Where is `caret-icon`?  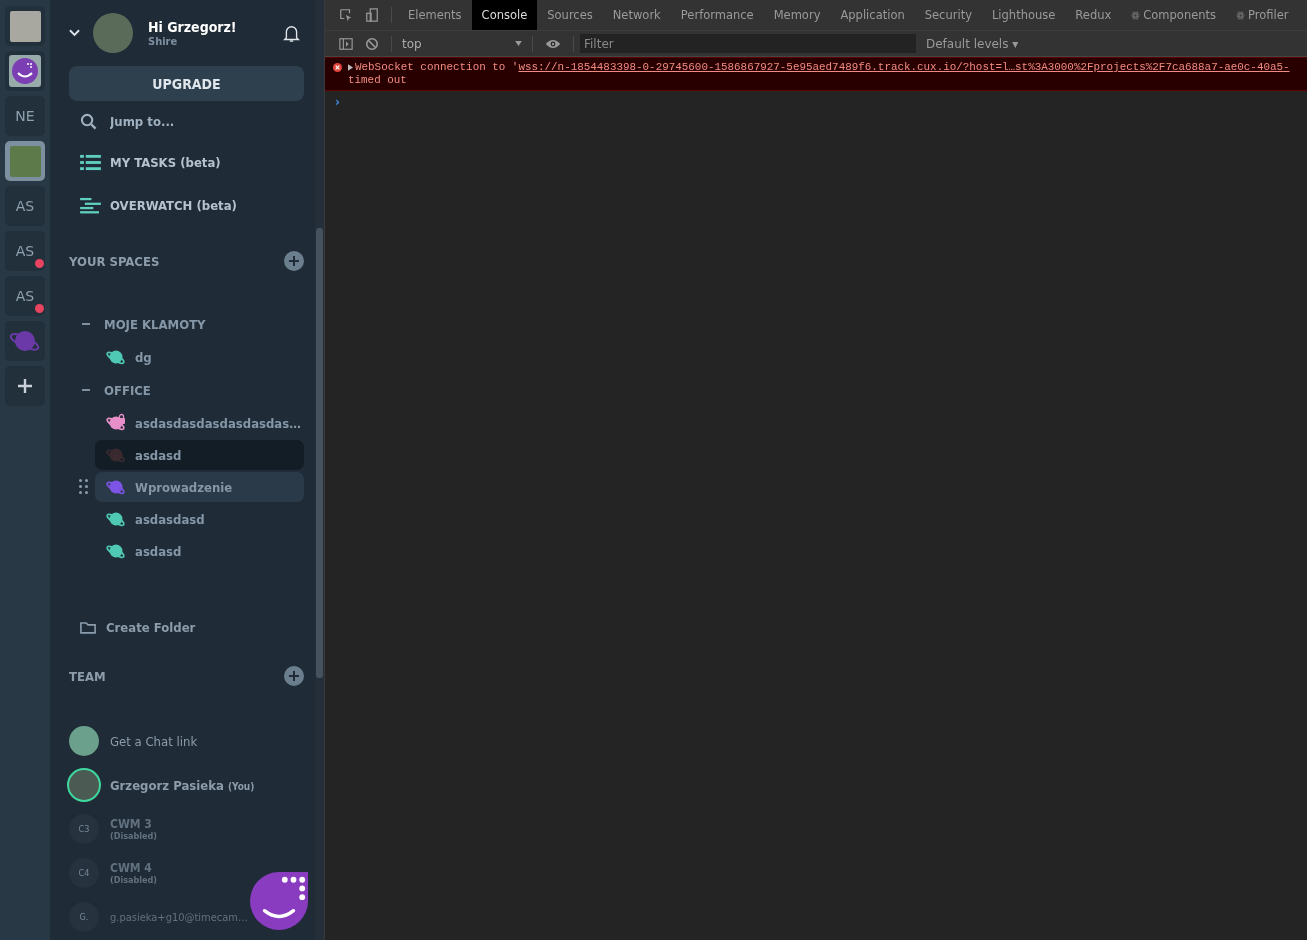 caret-icon is located at coordinates (518, 43).